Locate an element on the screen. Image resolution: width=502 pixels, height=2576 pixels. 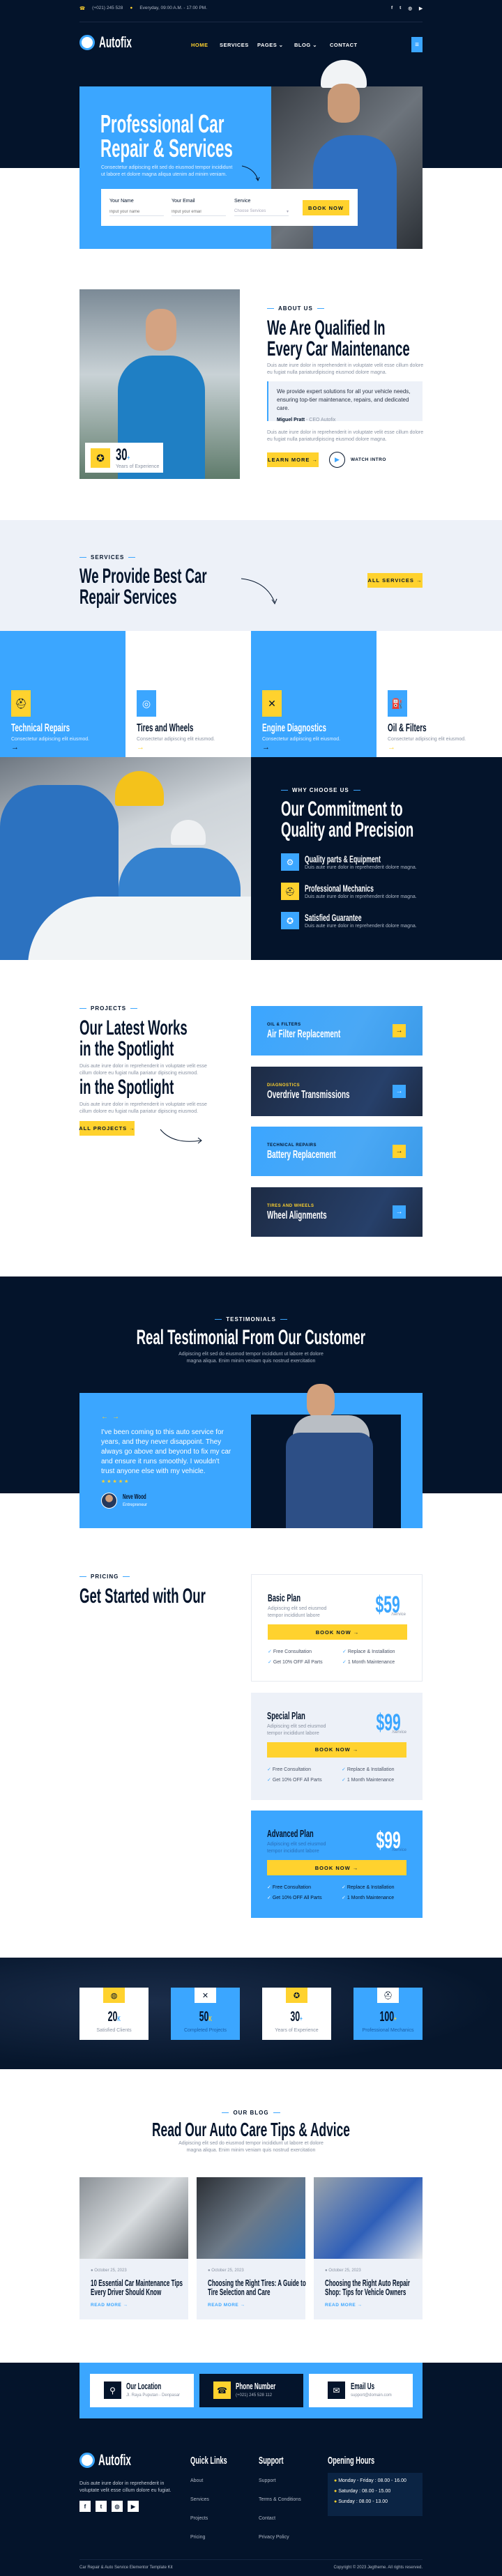
nav-blog: BLOG ⌄ is located at coordinates (305, 45).